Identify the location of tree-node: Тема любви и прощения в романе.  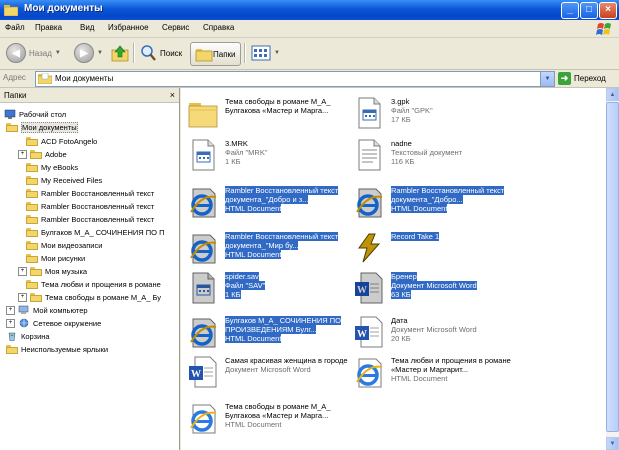
(93, 284).